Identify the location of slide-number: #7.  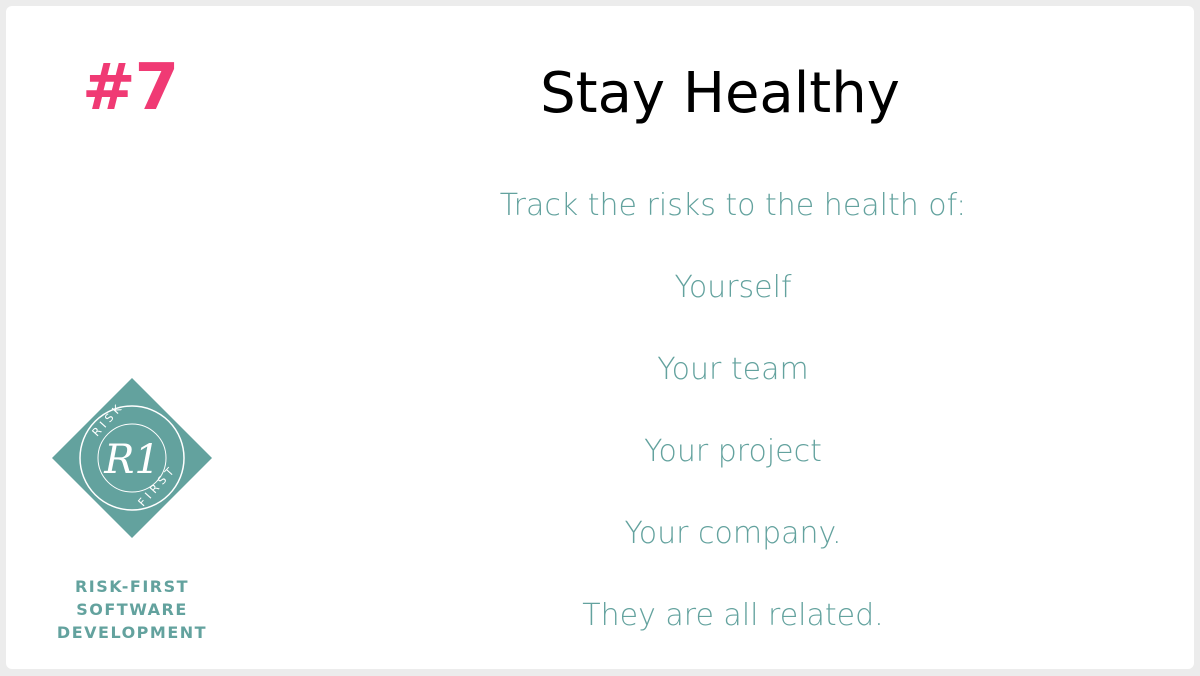
(130, 88).